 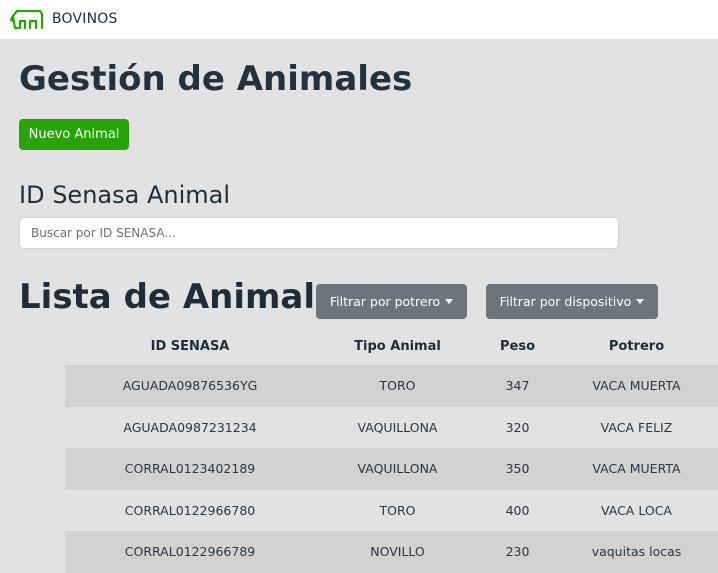 I want to click on filter-potrero-dropdown: Filtrar por potrero, so click(x=391, y=301).